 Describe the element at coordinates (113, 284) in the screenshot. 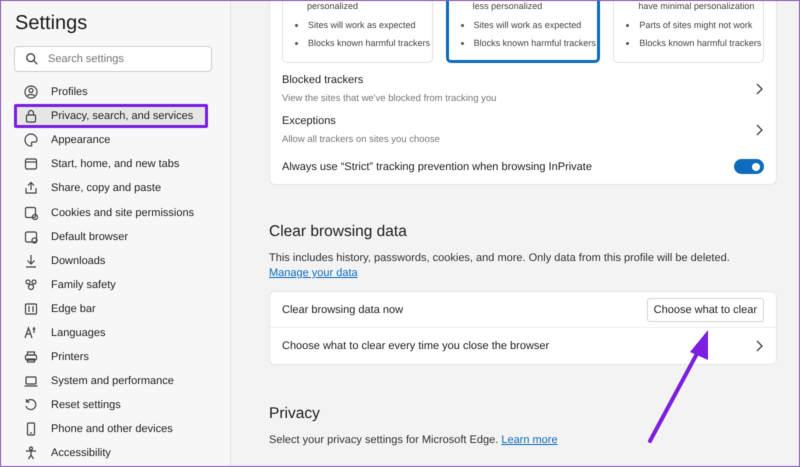

I see `sidebar-item: Family safety` at that location.